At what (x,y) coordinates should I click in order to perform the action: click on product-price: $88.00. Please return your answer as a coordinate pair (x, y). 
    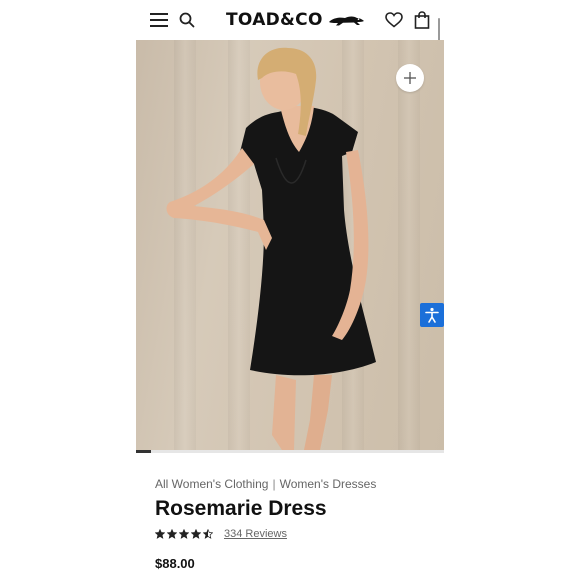
    Looking at the image, I should click on (175, 563).